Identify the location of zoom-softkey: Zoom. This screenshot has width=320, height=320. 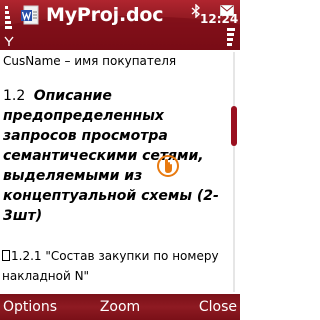
(120, 307).